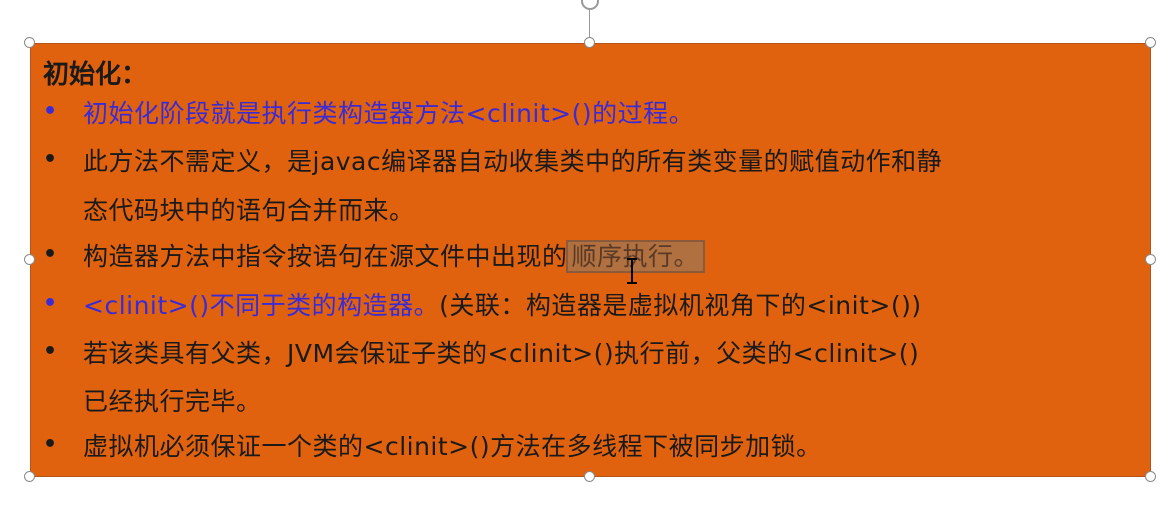  I want to click on rotate-handle-stem, so click(589, 23).